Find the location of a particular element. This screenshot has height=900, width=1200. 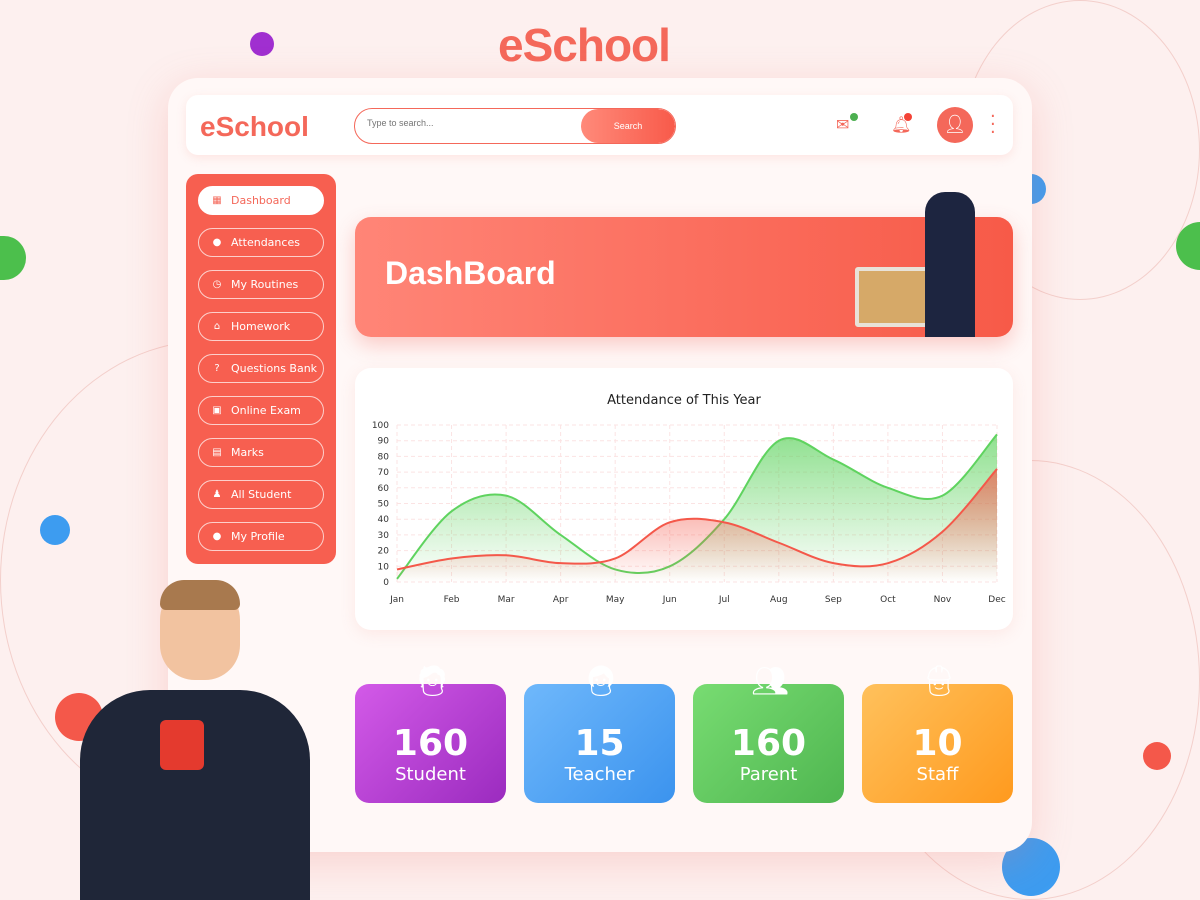

mail-icon: ✉ is located at coordinates (842, 124).